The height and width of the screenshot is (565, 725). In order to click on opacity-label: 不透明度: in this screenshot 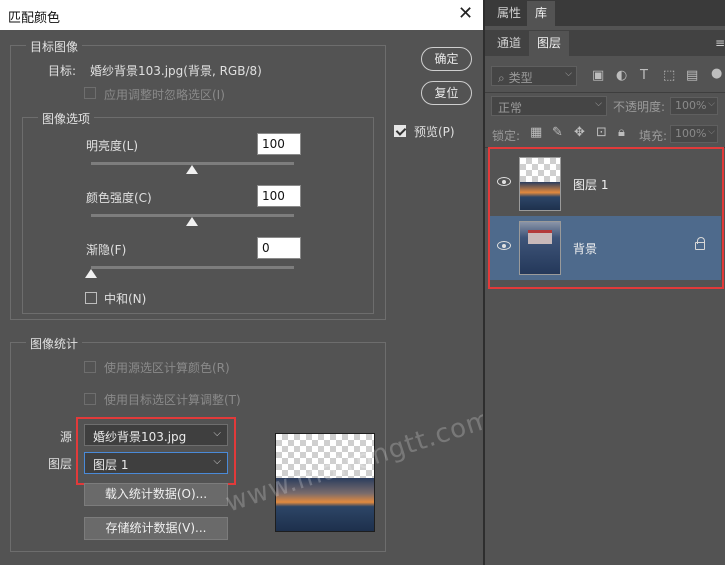, I will do `click(639, 107)`.